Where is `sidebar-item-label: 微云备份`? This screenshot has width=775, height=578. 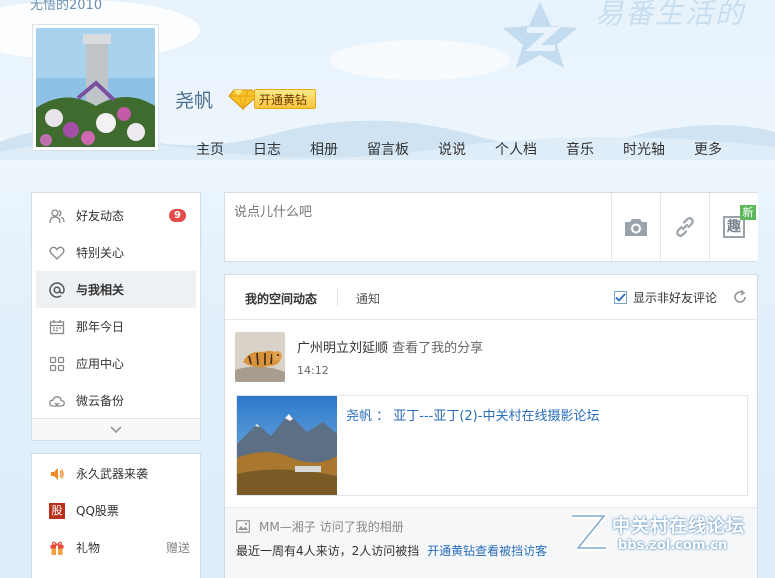
sidebar-item-label: 微云备份 is located at coordinates (100, 401).